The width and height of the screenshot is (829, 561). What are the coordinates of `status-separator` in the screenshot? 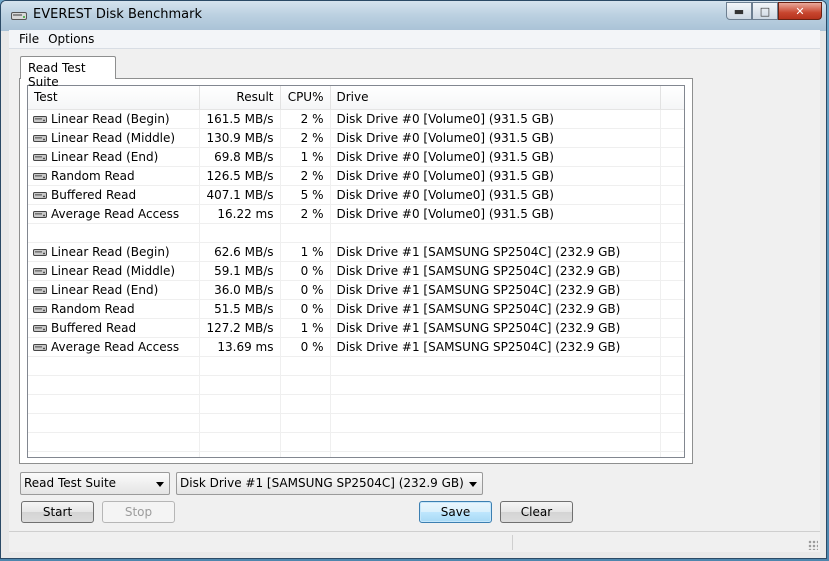 It's located at (512, 542).